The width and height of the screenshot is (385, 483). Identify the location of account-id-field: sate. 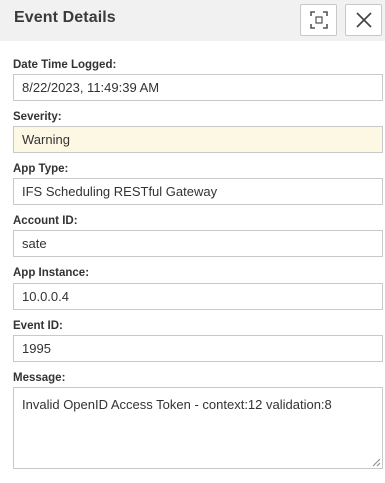
(198, 243).